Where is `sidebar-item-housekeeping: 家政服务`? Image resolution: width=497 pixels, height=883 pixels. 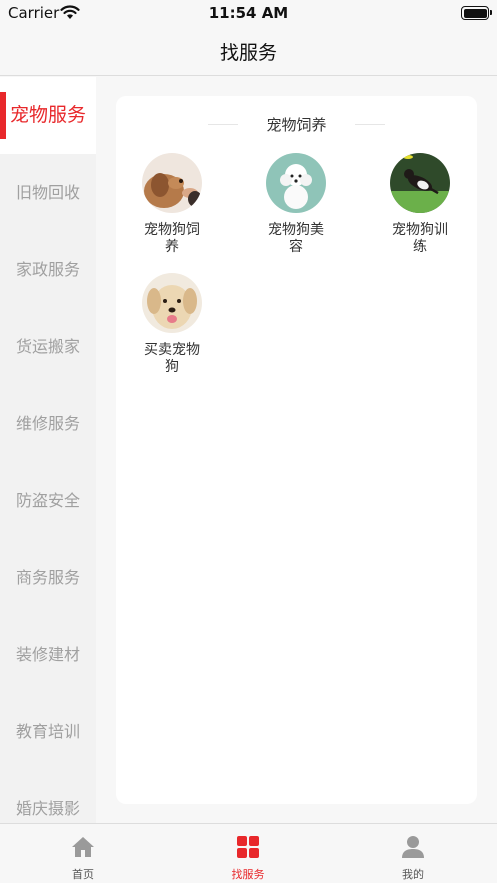
sidebar-item-housekeeping: 家政服务 is located at coordinates (48, 269).